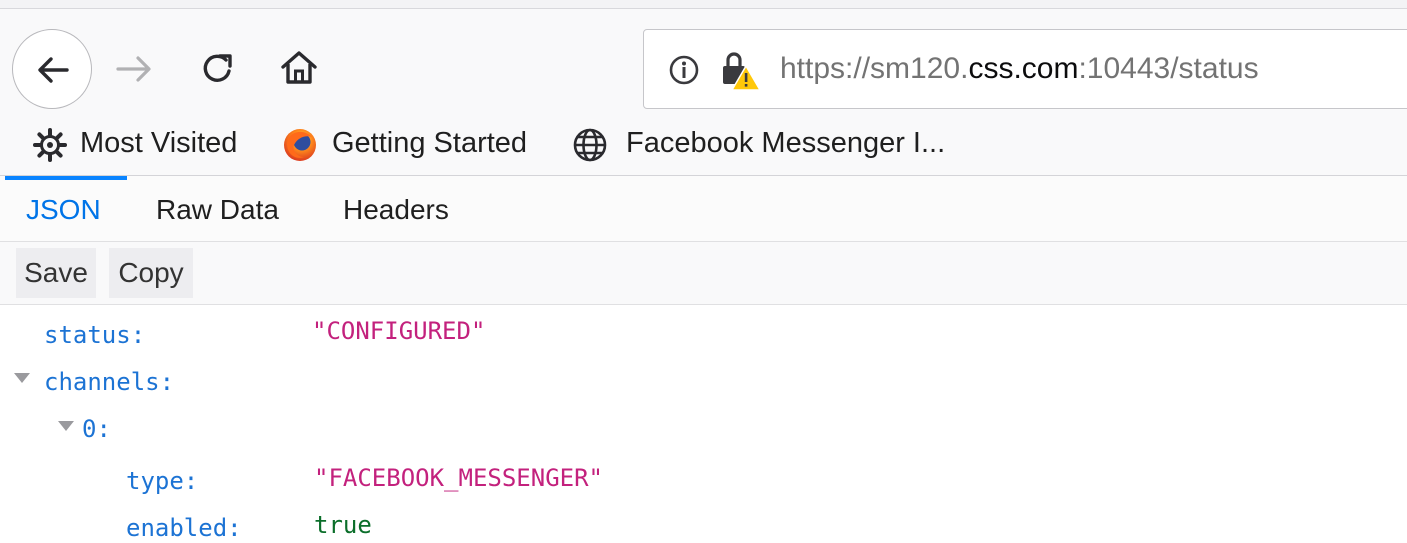  What do you see at coordinates (703, 273) in the screenshot?
I see `viewer-toolbar` at bounding box center [703, 273].